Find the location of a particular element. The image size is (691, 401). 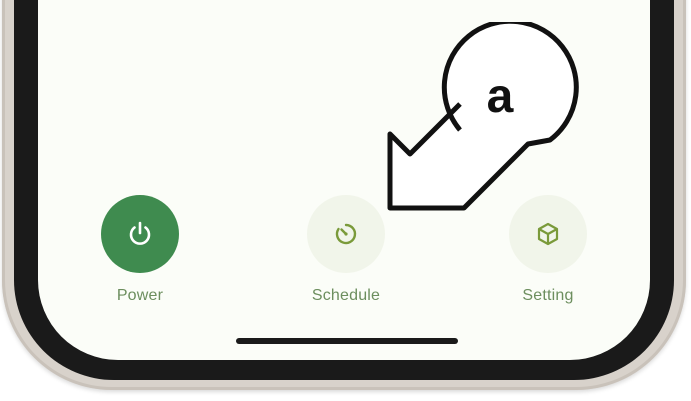

callout-letter: a is located at coordinates (500, 96).